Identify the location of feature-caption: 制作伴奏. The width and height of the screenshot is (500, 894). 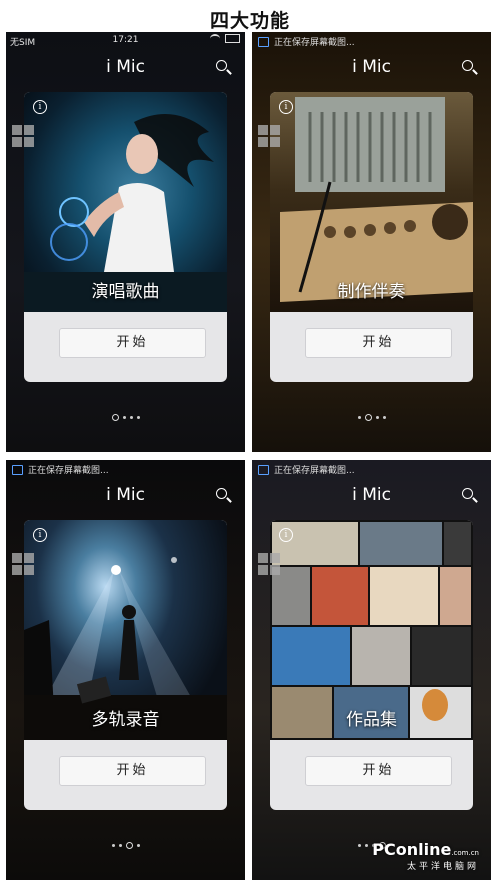
(371, 292).